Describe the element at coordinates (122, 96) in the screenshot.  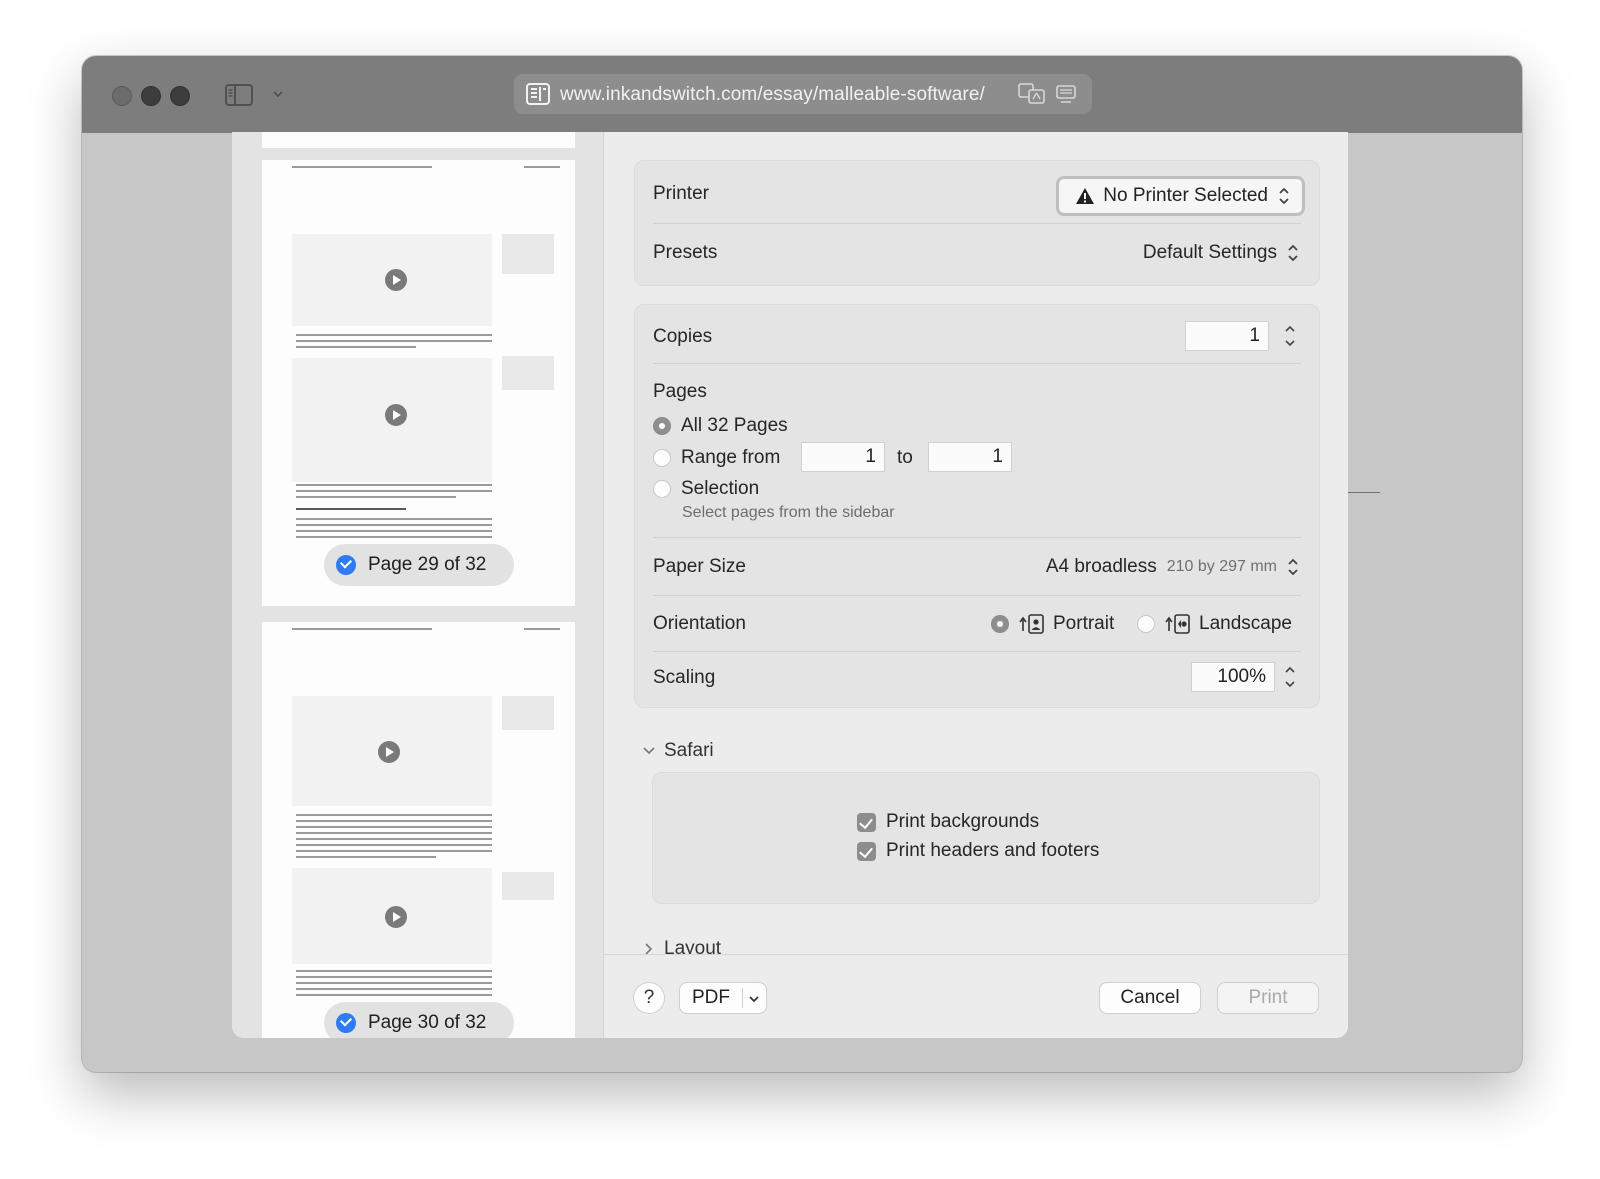
I see `close-window-button` at that location.